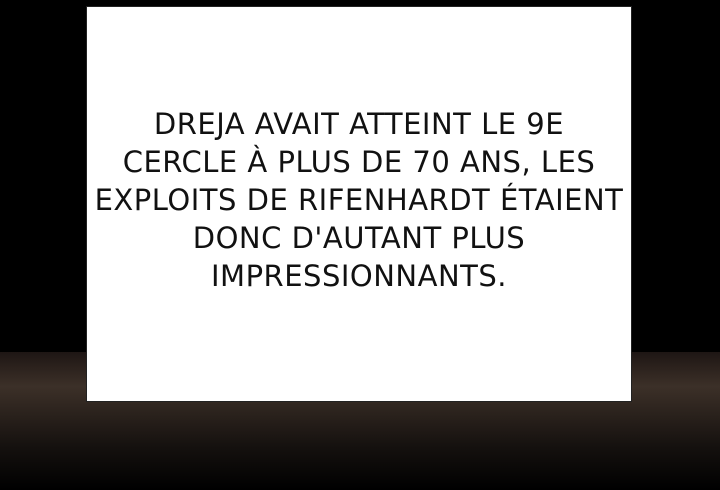 Image resolution: width=720 pixels, height=490 pixels. I want to click on caption-line-3: EXPLOITS DE RIFENHARDT ÉTAIENT, so click(359, 200).